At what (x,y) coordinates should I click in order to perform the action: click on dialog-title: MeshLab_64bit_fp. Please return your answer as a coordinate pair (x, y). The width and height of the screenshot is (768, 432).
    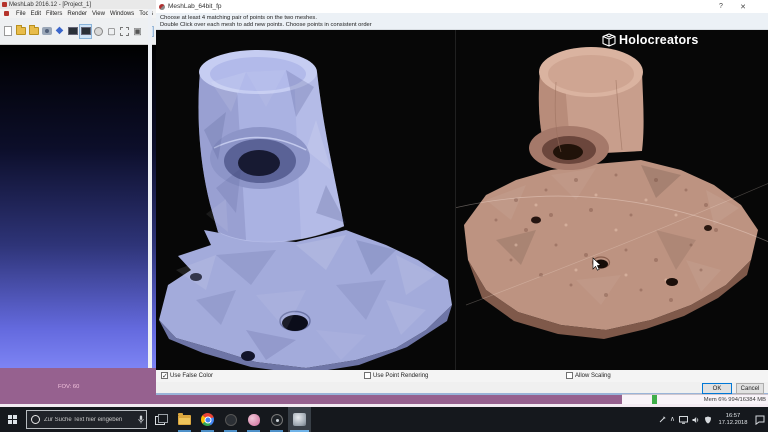
    Looking at the image, I should click on (195, 6).